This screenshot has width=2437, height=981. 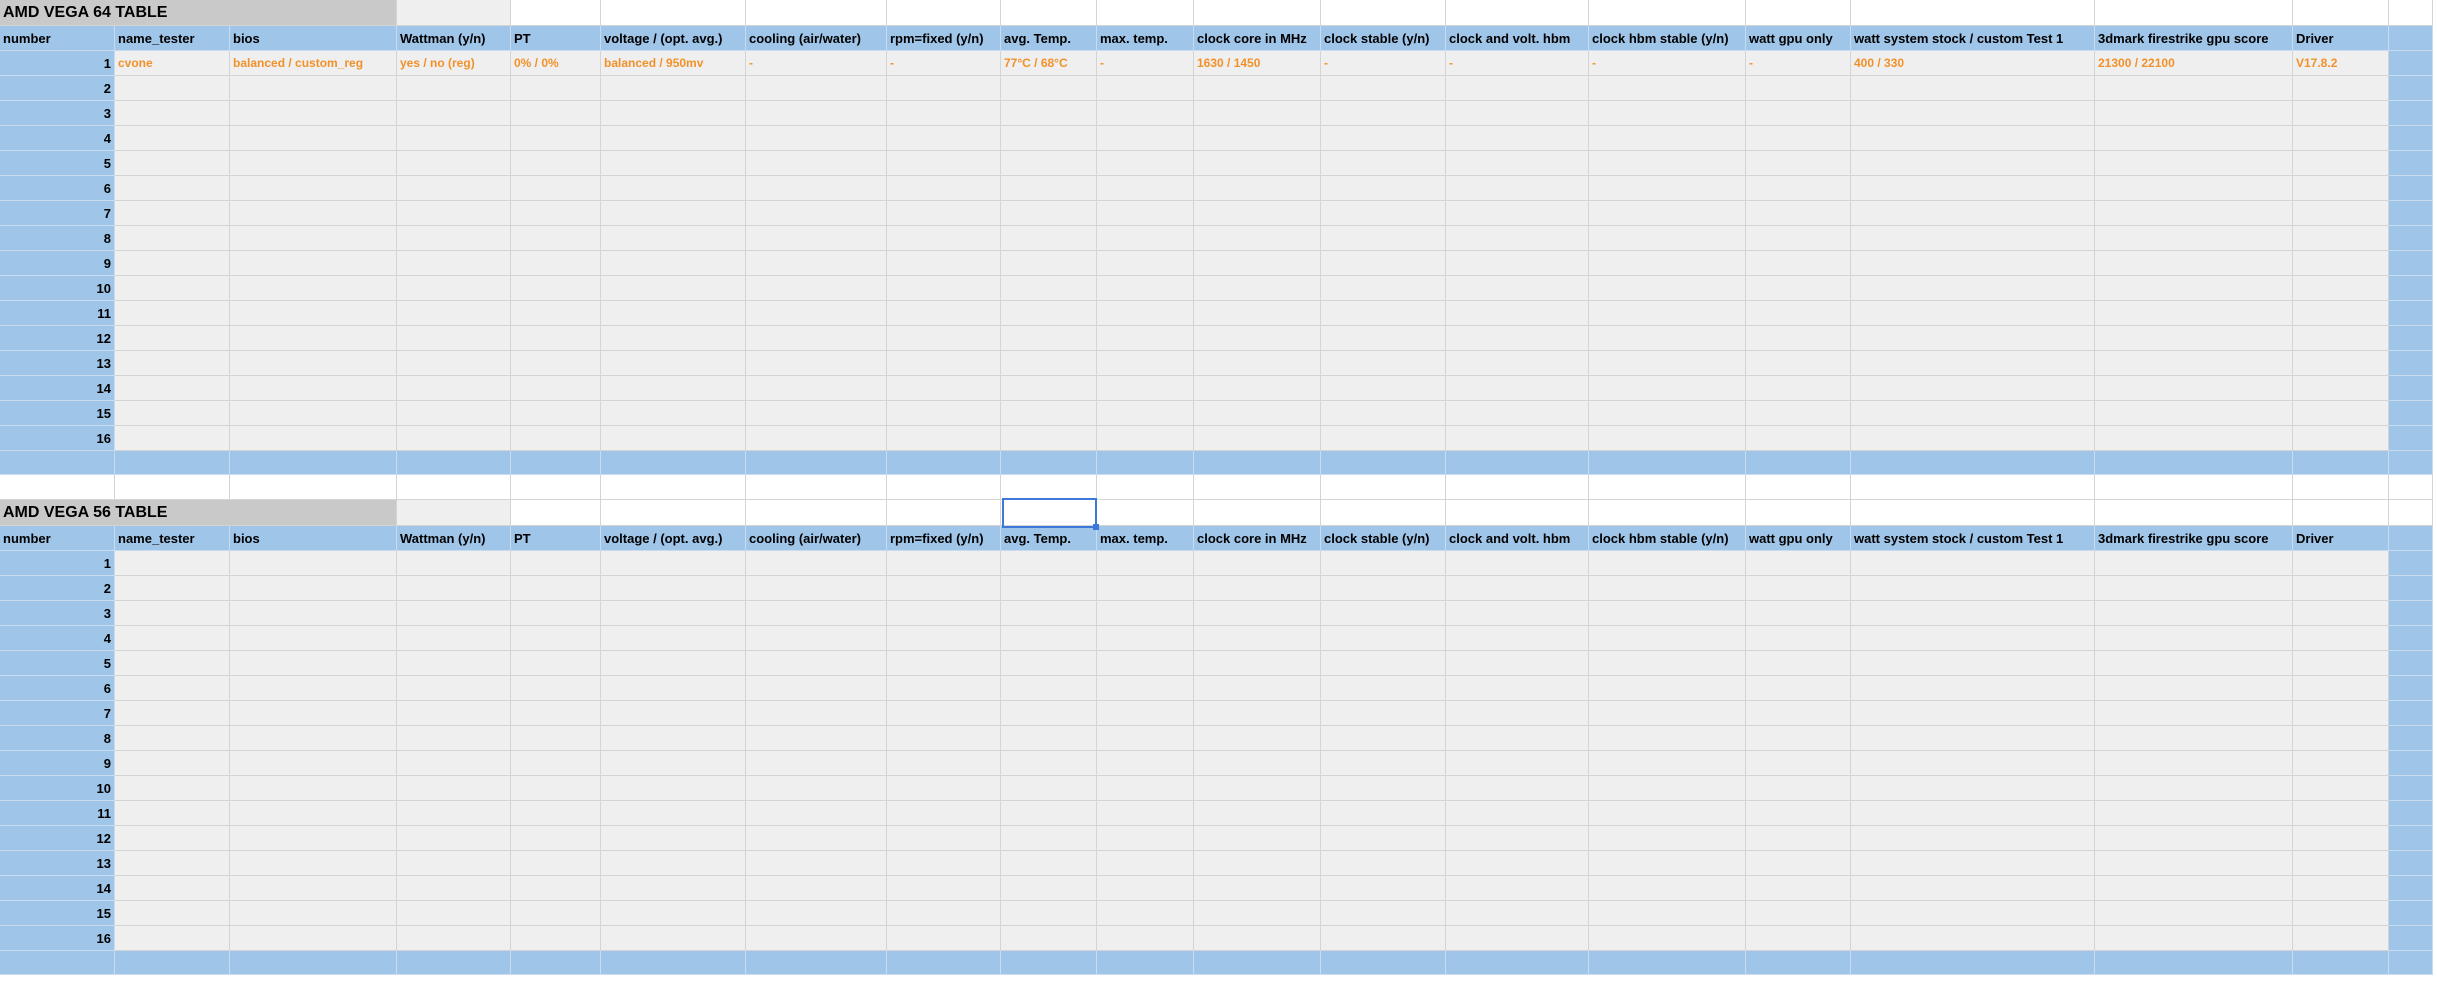 I want to click on column-header: Wattman (y/n), so click(x=454, y=538).